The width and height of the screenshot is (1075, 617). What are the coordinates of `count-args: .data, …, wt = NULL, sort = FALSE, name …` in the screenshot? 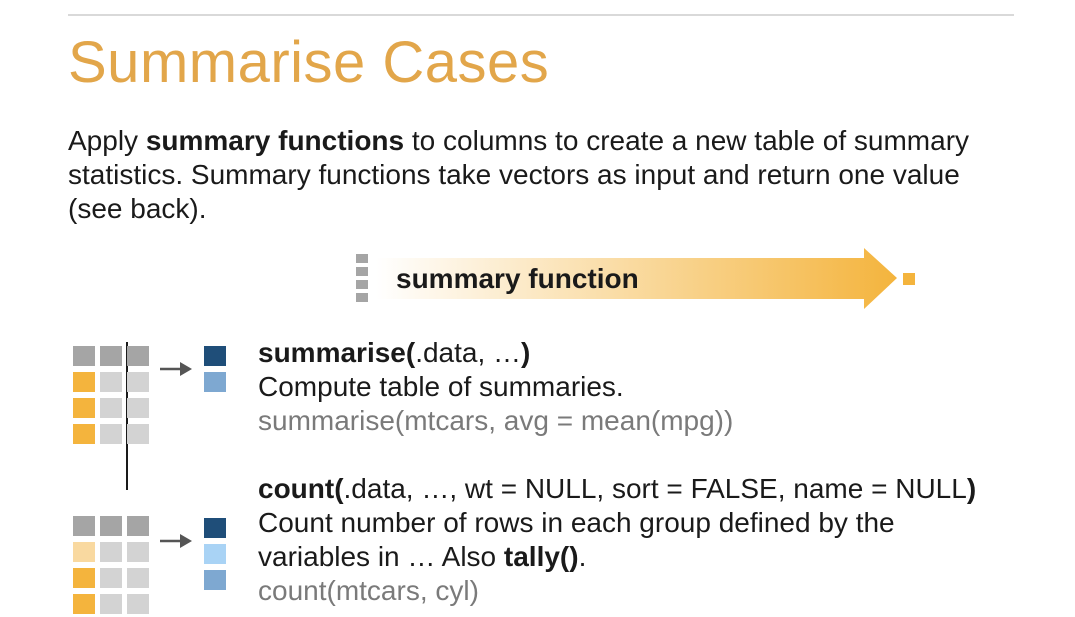 It's located at (655, 488).